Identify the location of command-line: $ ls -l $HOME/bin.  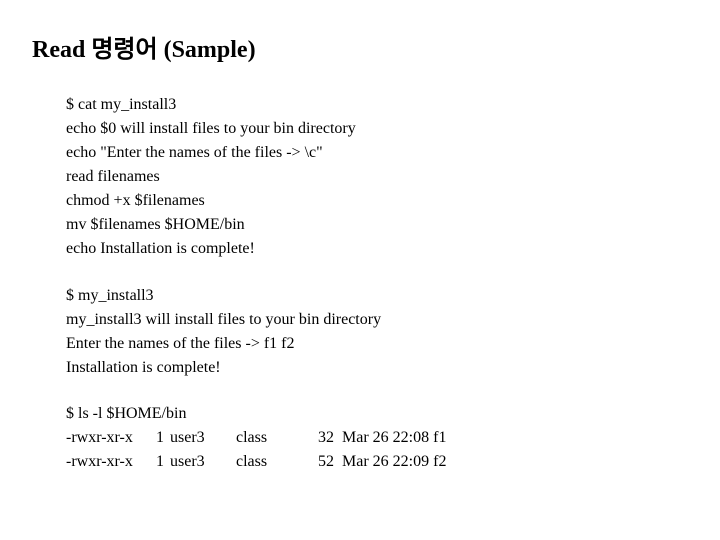
(126, 413).